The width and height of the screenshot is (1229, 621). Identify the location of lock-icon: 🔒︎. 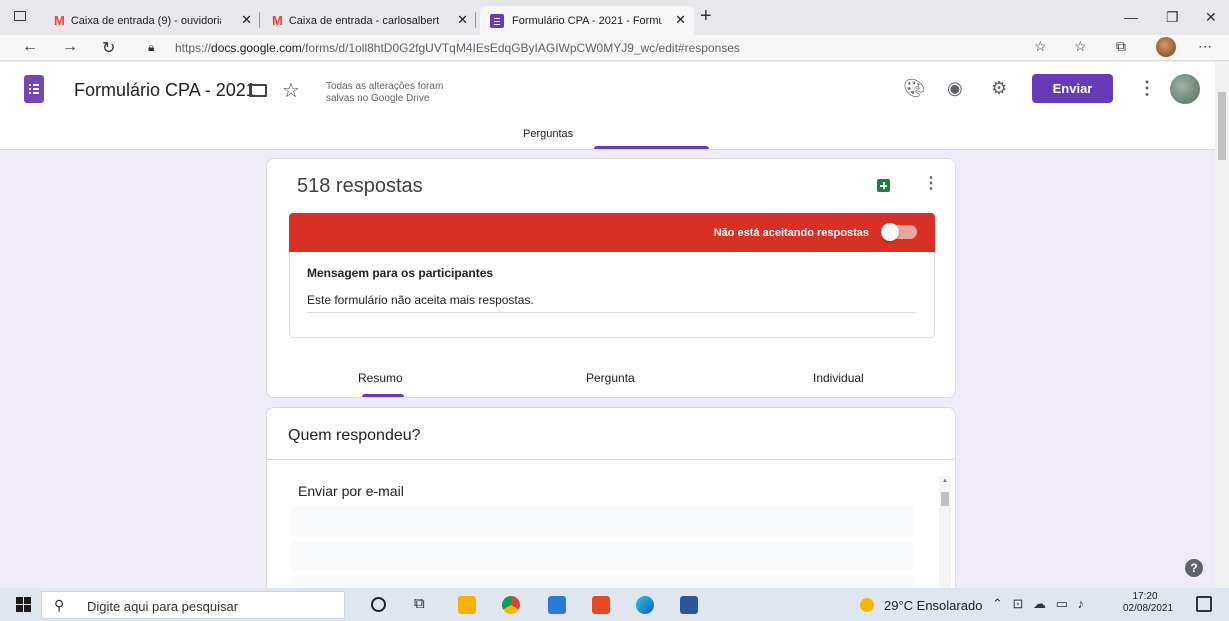
(151, 47).